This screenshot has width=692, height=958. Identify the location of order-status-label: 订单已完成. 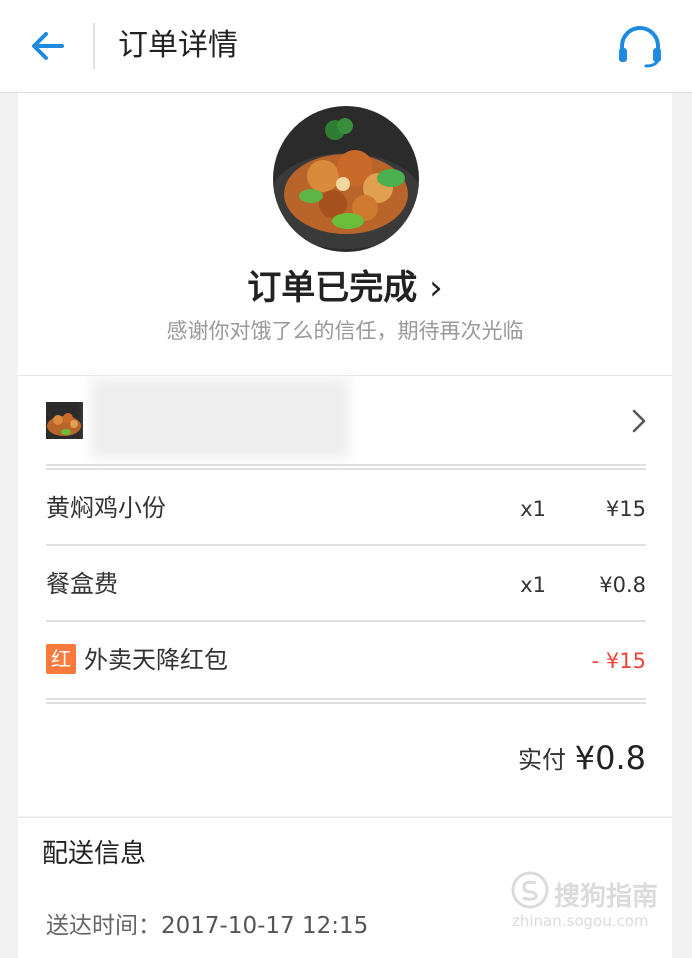
(332, 288).